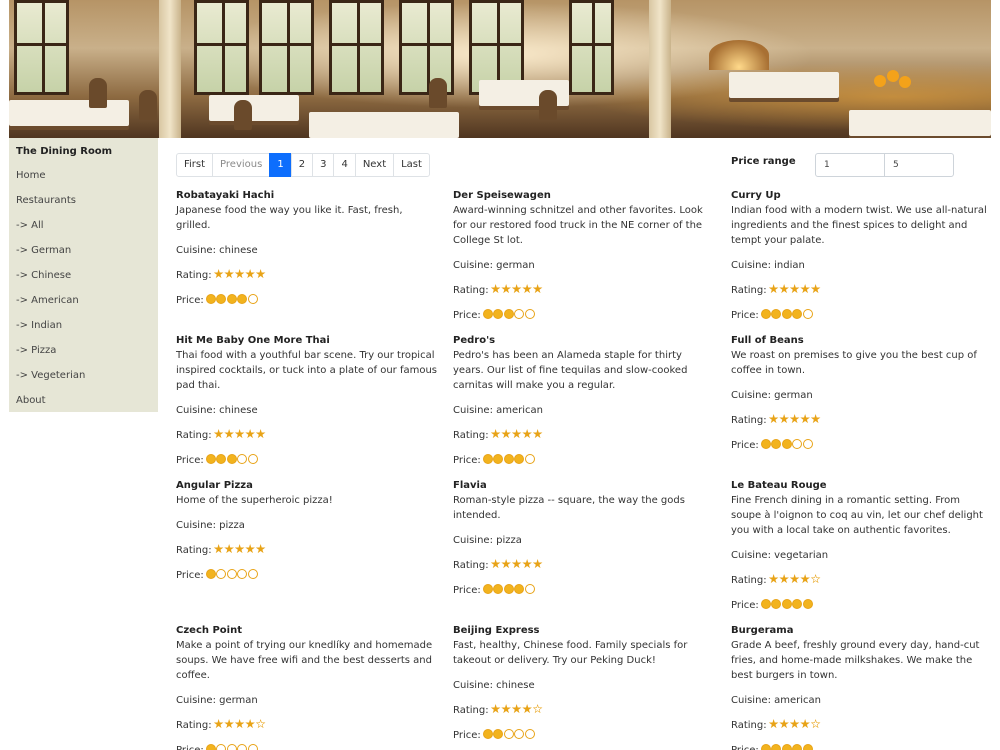 This screenshot has width=1000, height=750. I want to click on price-max-input, so click(919, 165).